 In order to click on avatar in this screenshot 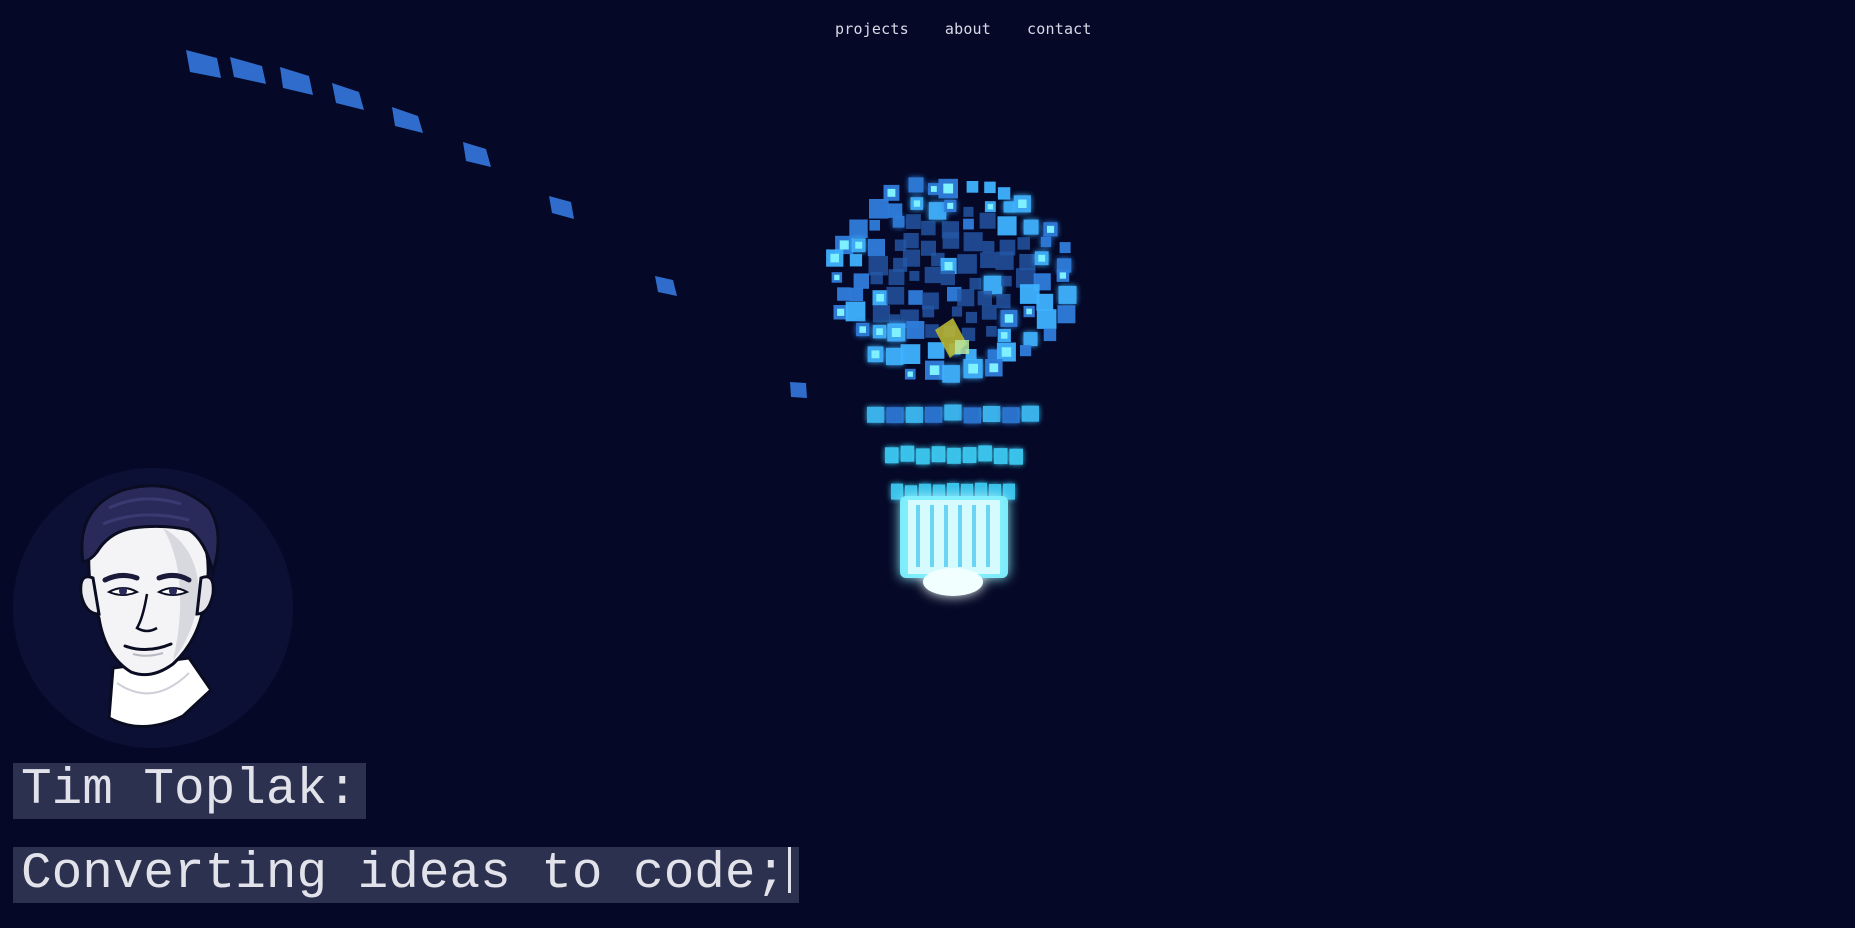, I will do `click(153, 608)`.